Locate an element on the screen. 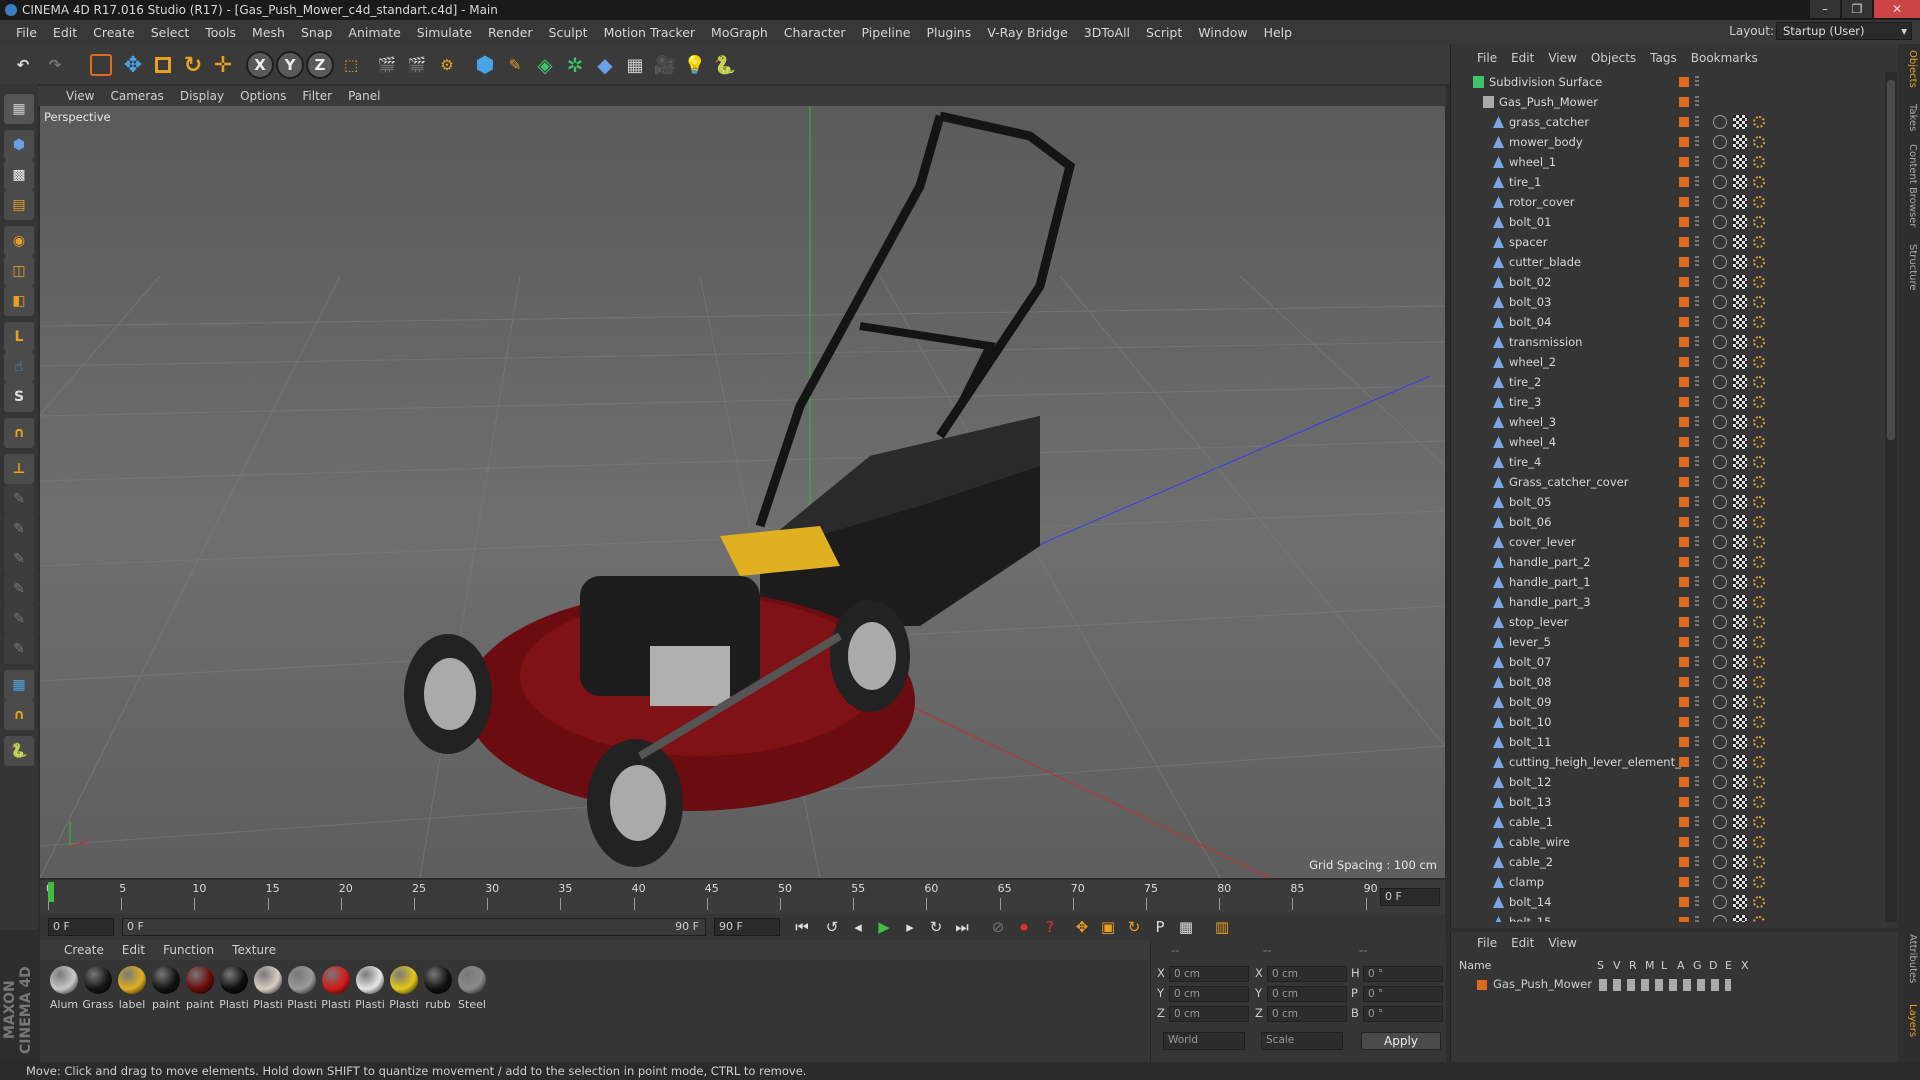 The height and width of the screenshot is (1080, 1920). key-rotation-icon: ↻ is located at coordinates (1134, 927).